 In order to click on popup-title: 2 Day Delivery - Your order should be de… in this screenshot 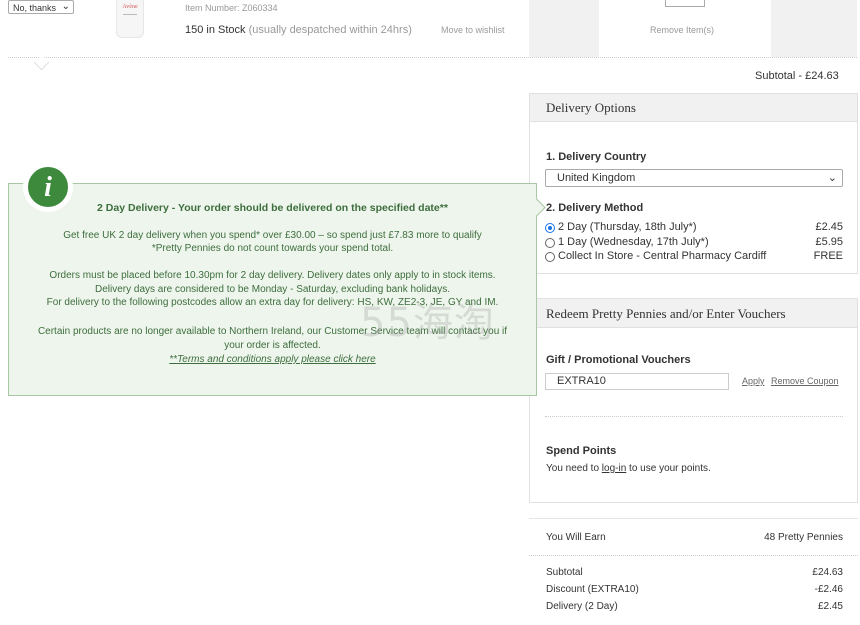, I will do `click(272, 208)`.